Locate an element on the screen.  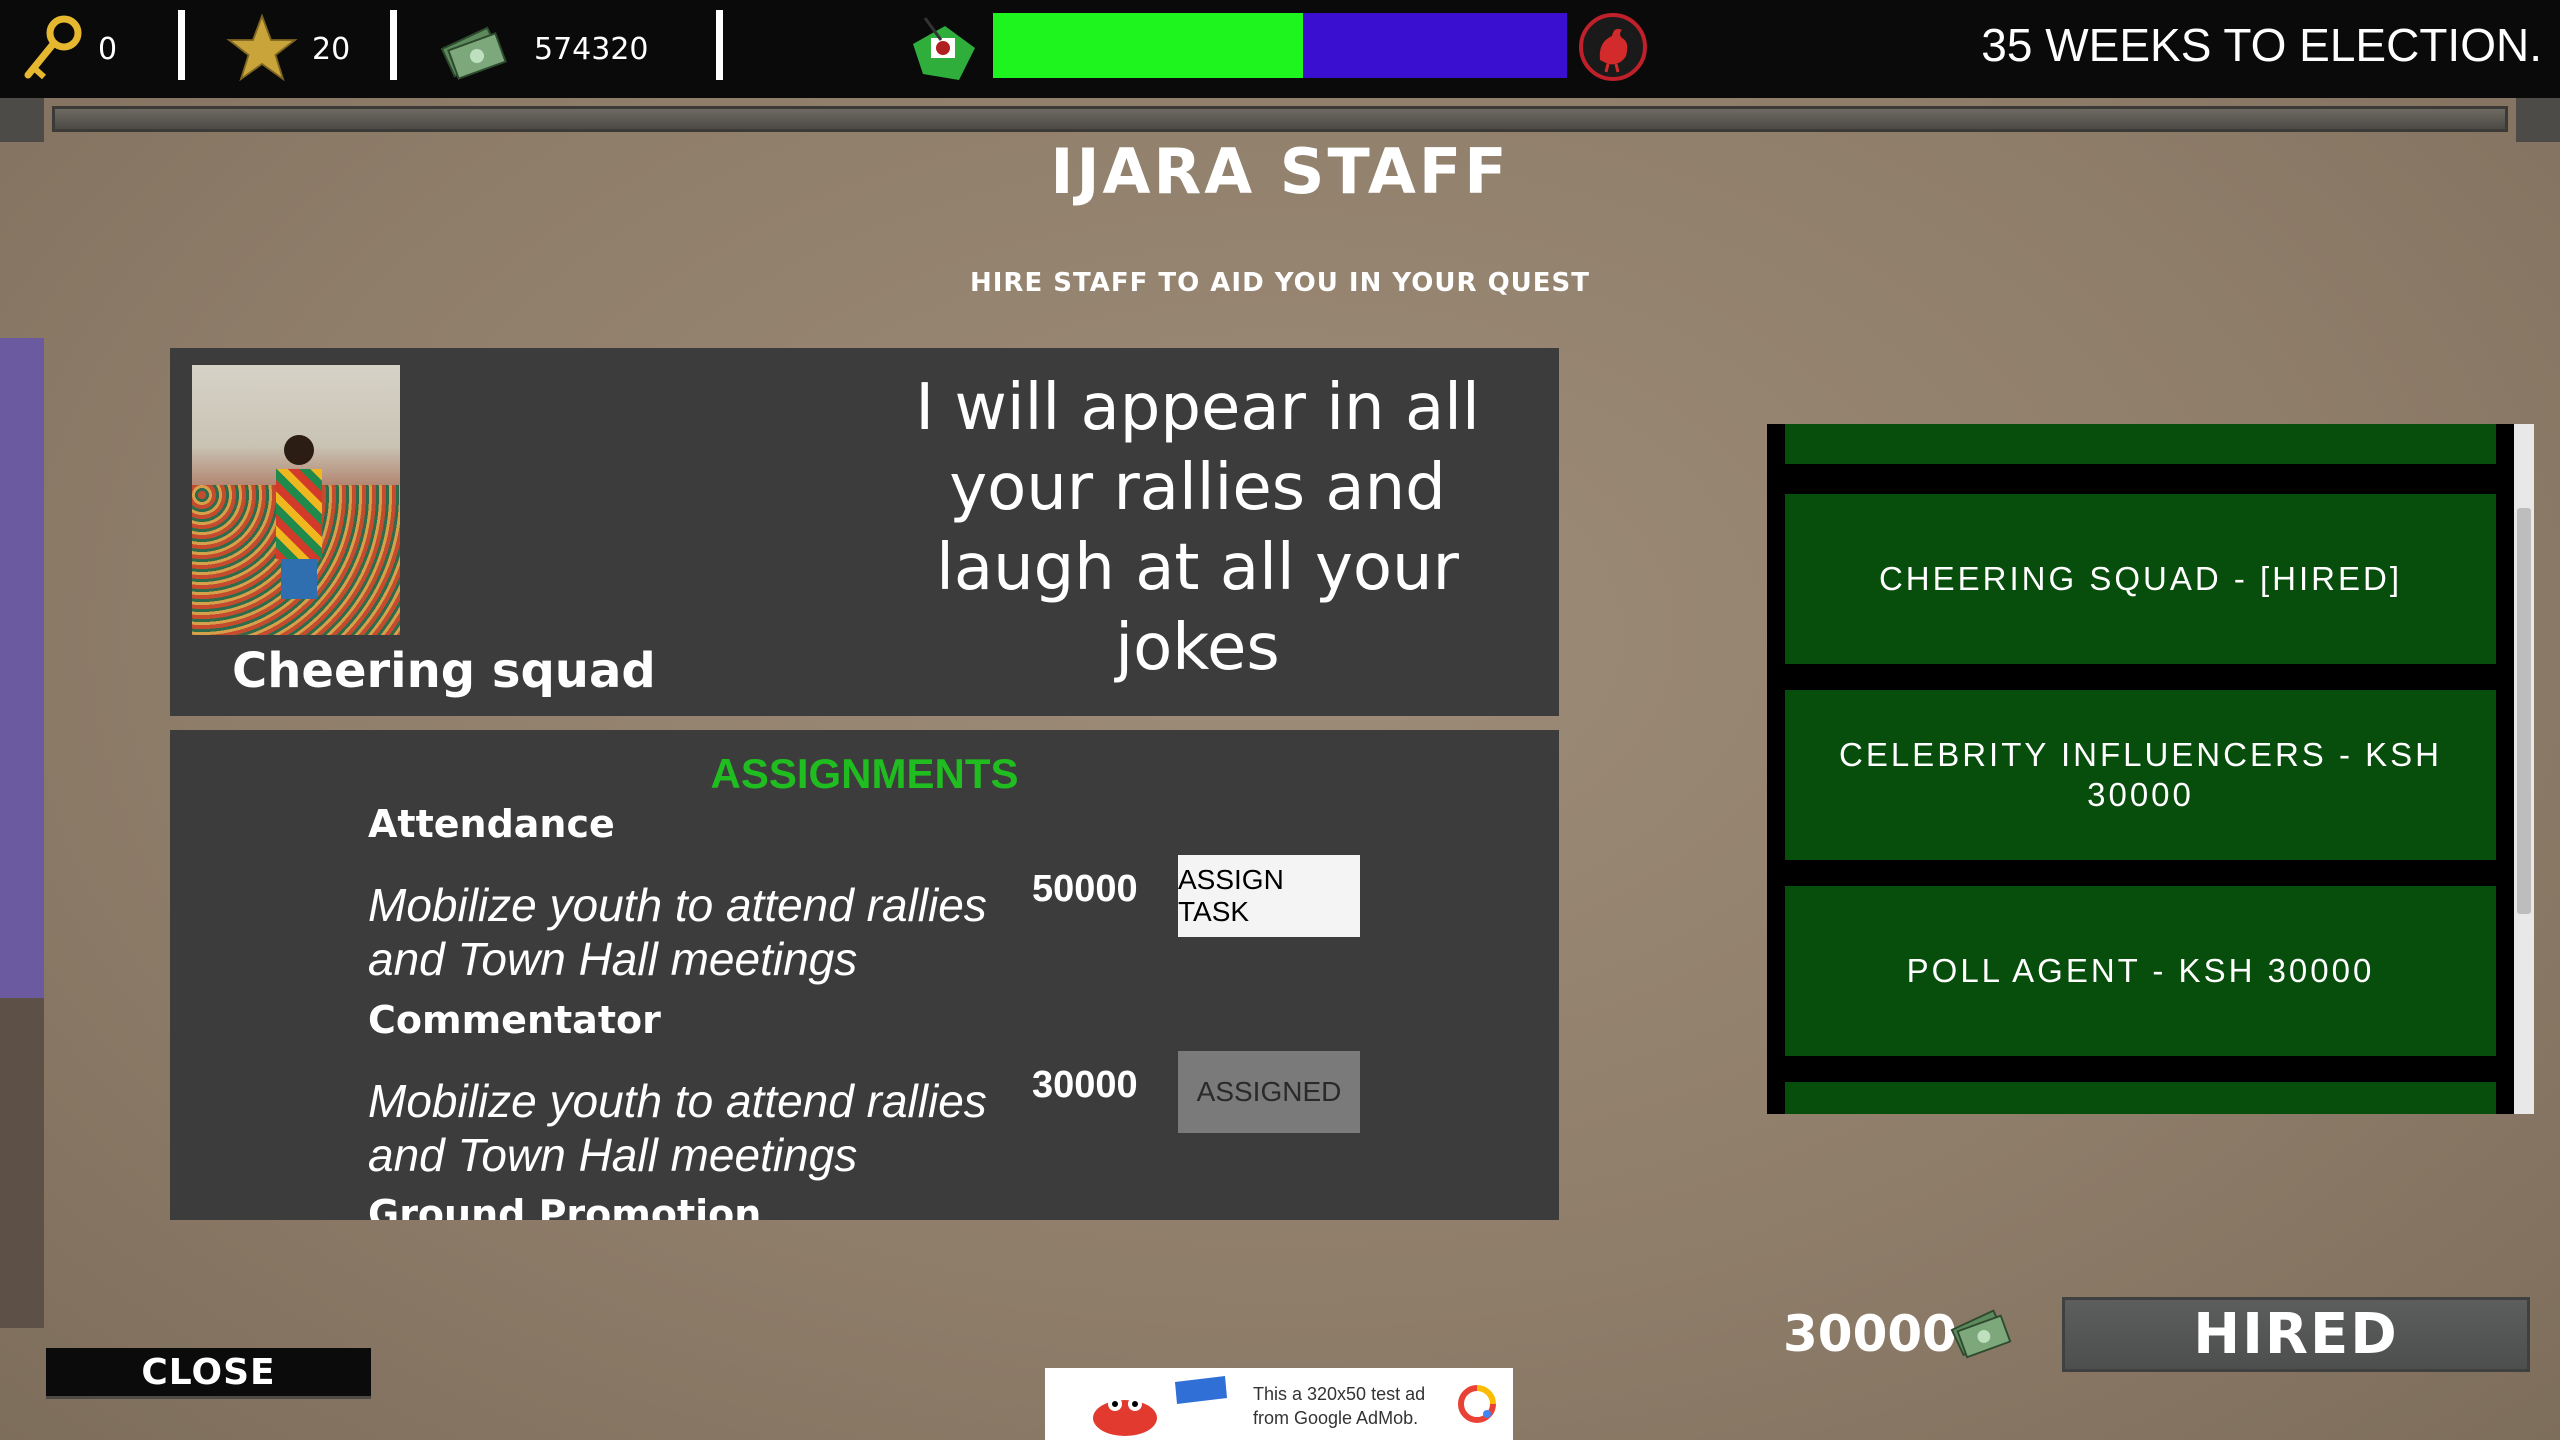
ad-banner: This a 320x50 test ad from Google AdMob. is located at coordinates (1279, 1404).